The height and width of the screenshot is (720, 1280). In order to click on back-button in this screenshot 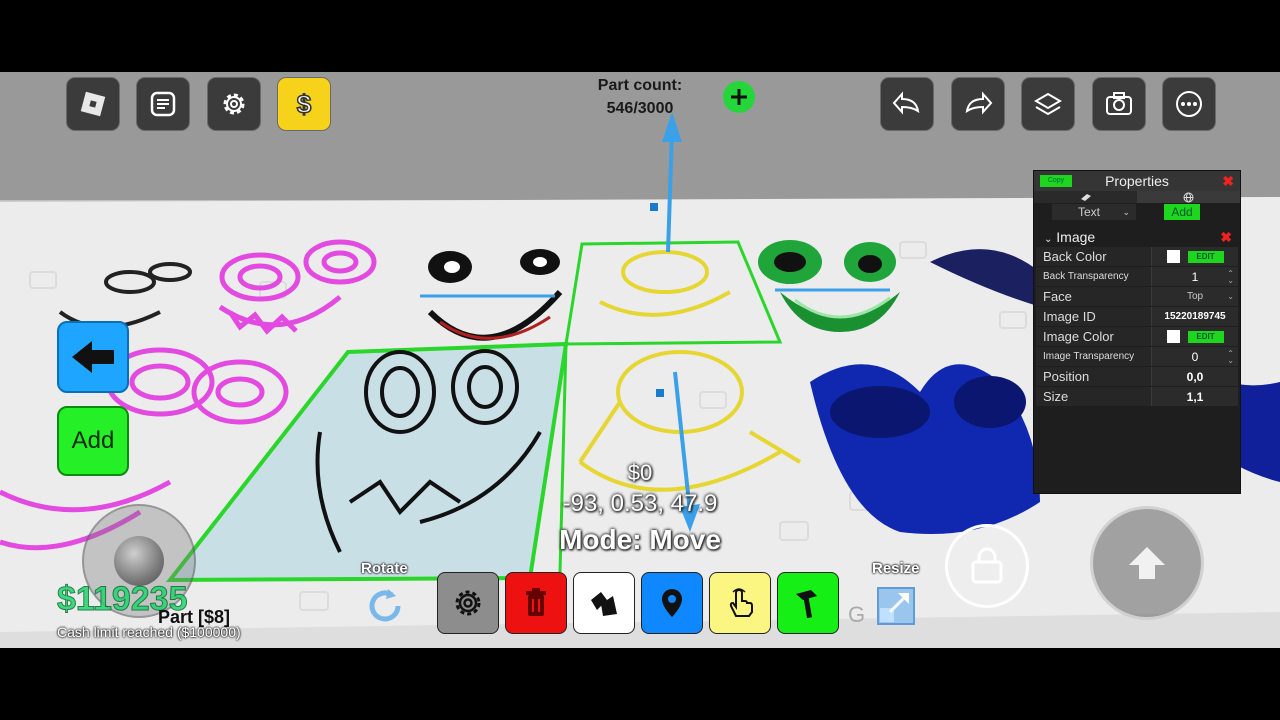, I will do `click(93, 357)`.